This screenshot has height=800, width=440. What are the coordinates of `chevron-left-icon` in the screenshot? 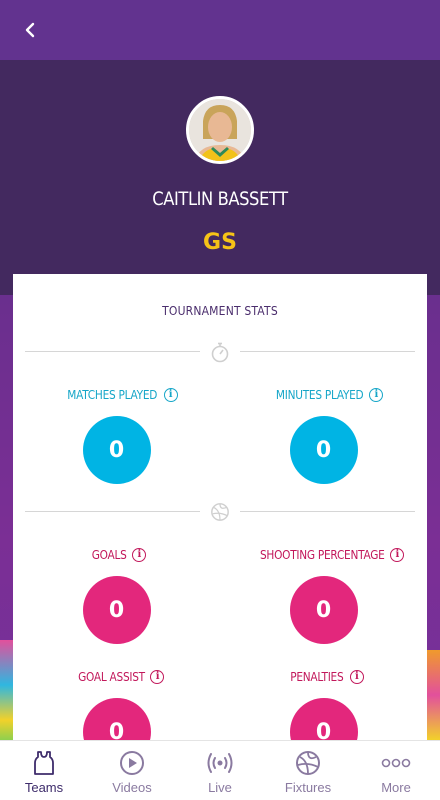 It's located at (30, 30).